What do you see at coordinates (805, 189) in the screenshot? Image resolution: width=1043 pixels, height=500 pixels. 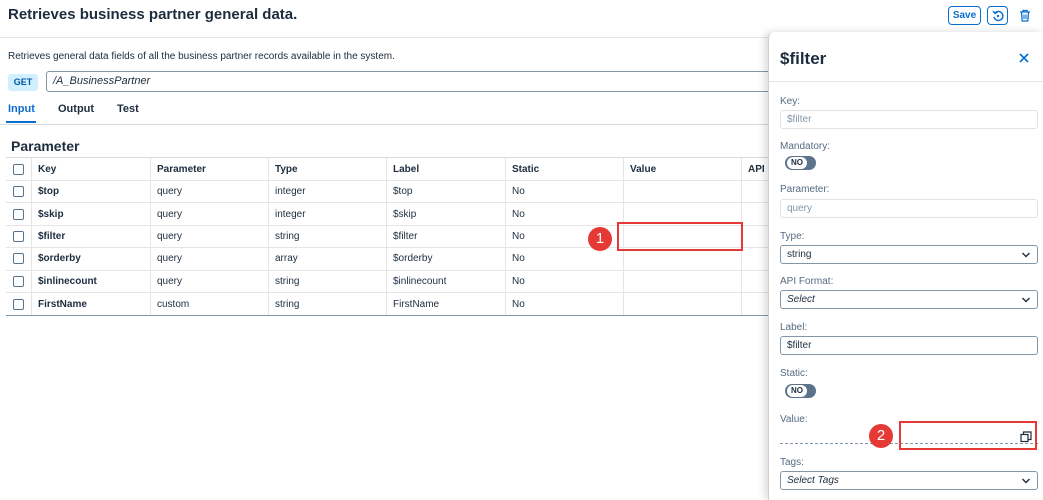 I see `parameter-label: Parameter:` at bounding box center [805, 189].